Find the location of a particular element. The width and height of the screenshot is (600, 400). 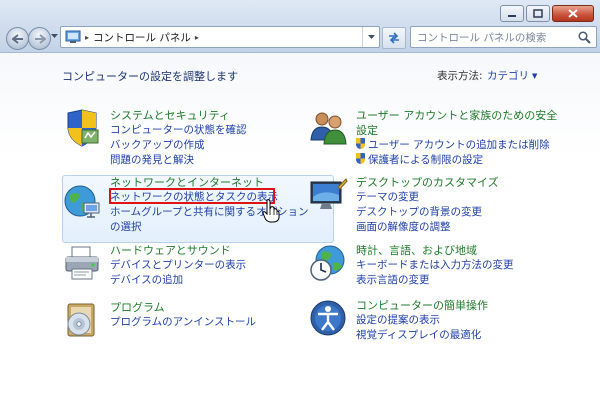

link-find-fix-problems: 問題の発見と解決 is located at coordinates (178, 160).